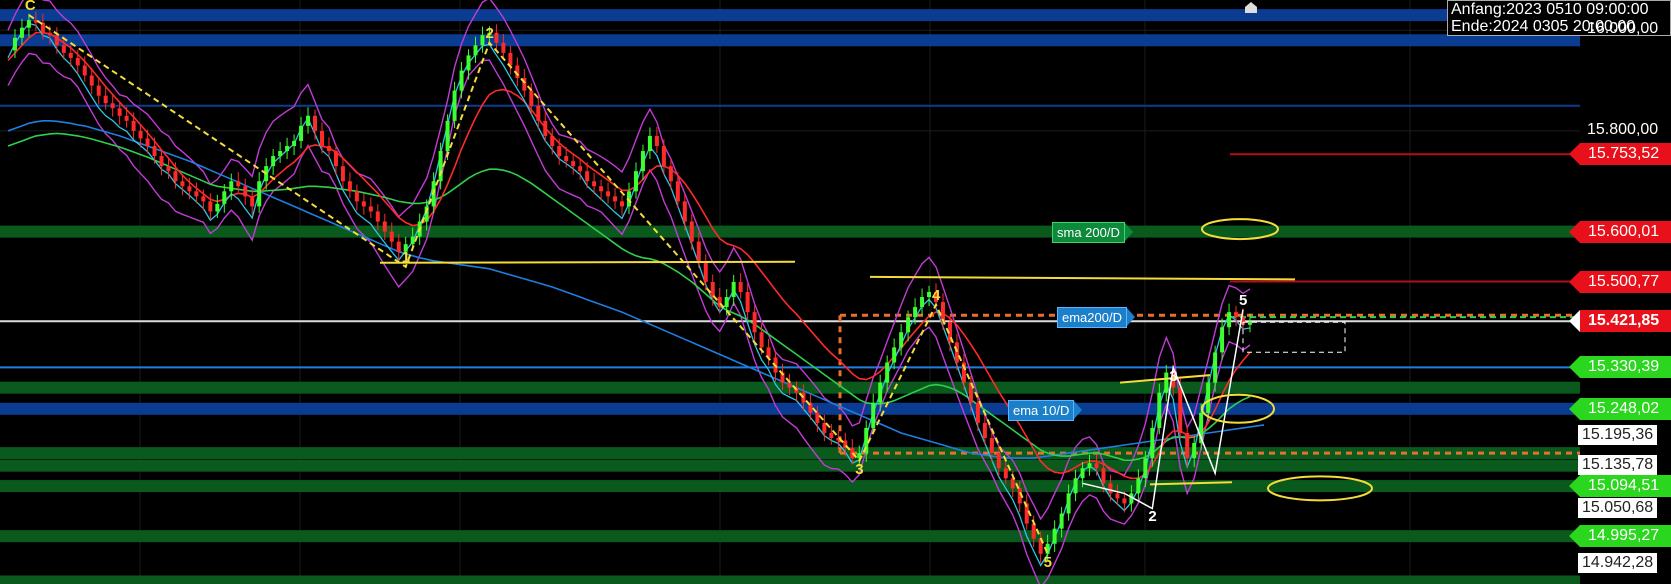  Describe the element at coordinates (1251, 6) in the screenshot. I see `home-icon` at that location.